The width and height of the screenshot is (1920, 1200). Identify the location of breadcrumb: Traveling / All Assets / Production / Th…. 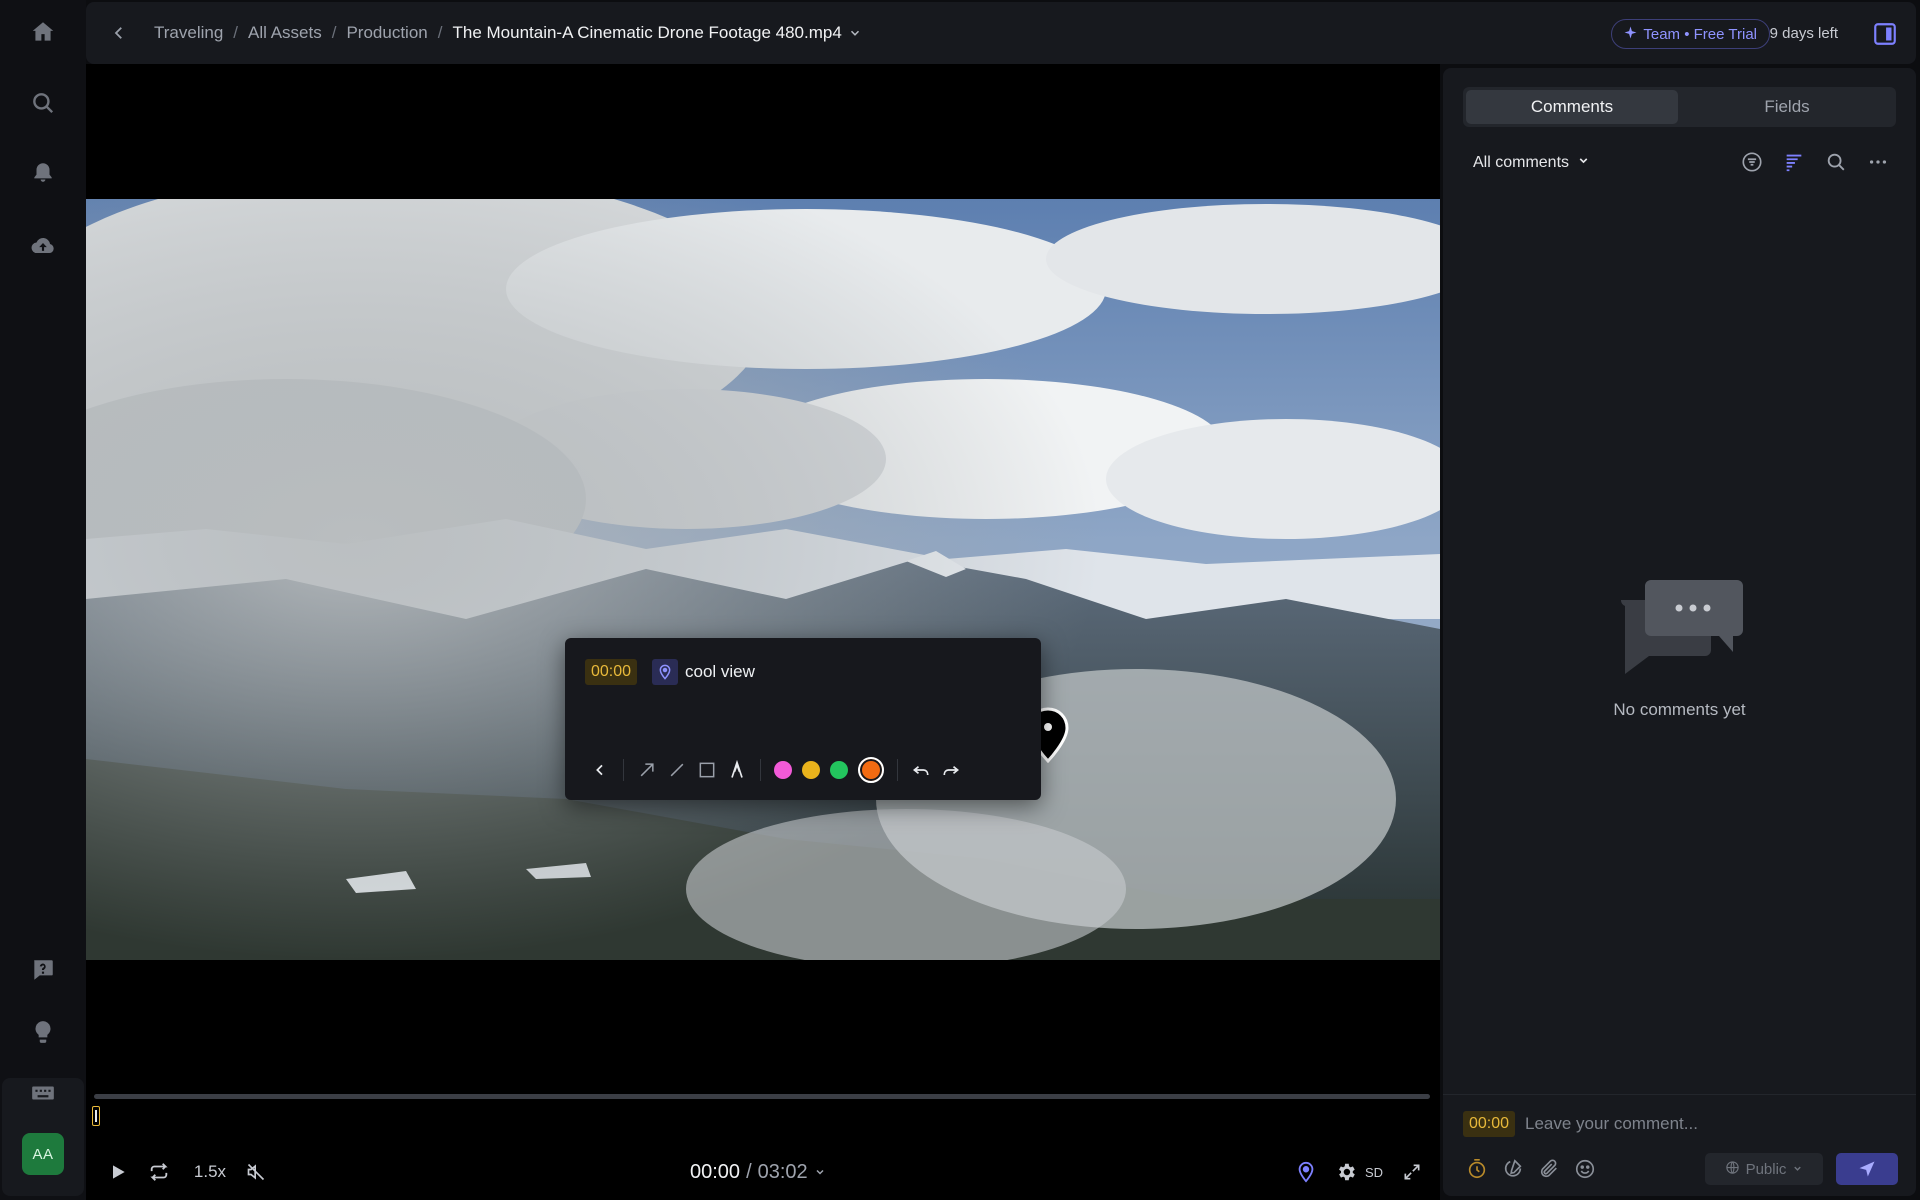
(508, 33).